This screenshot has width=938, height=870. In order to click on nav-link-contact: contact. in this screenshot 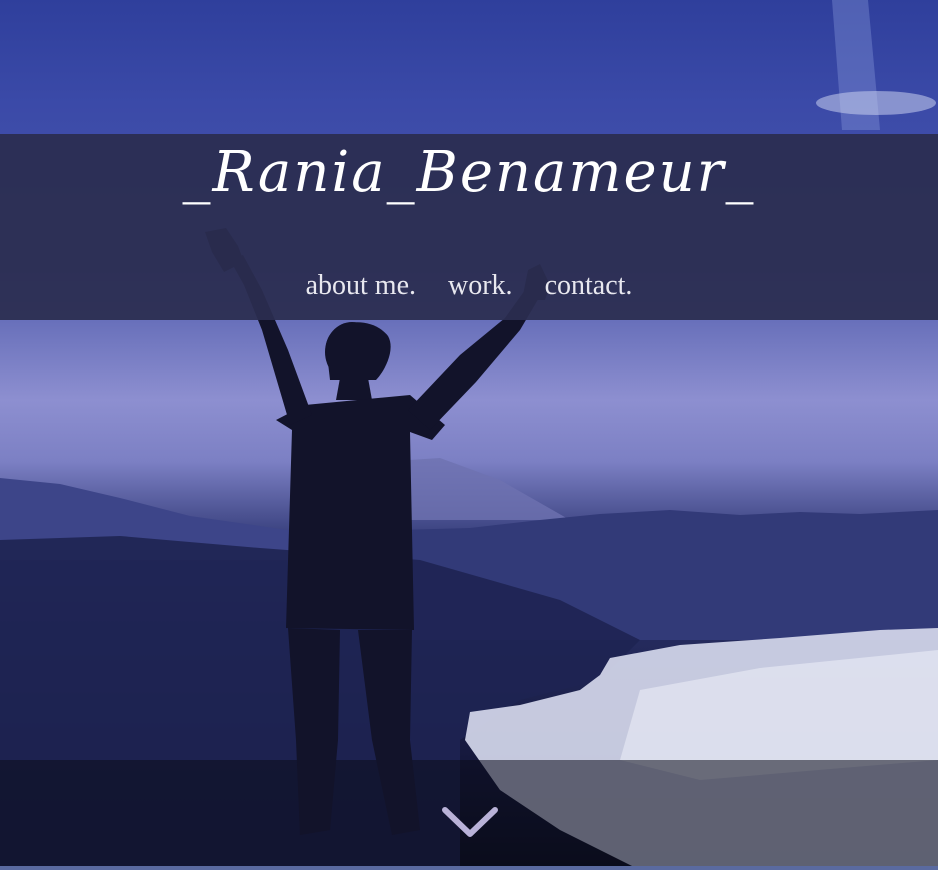, I will do `click(589, 286)`.